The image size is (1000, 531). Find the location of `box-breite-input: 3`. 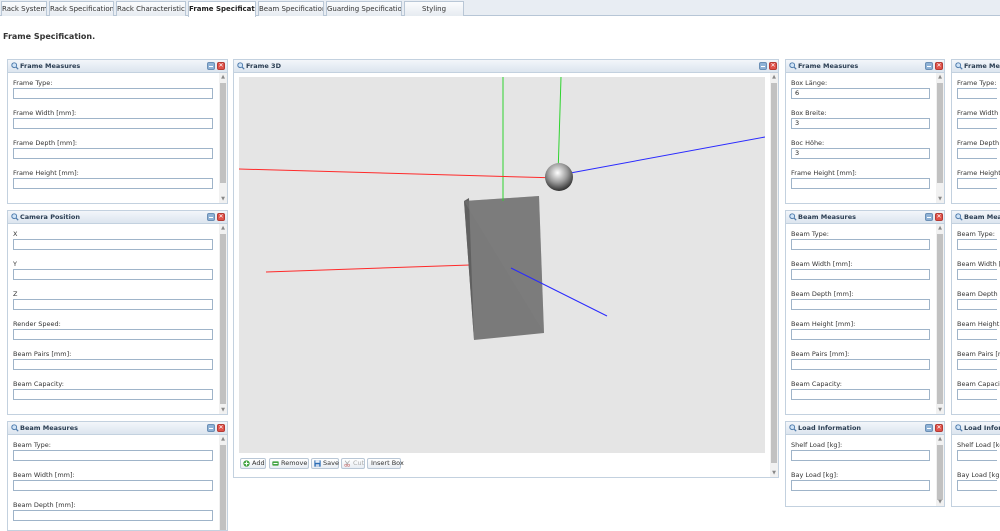

box-breite-input: 3 is located at coordinates (860, 123).